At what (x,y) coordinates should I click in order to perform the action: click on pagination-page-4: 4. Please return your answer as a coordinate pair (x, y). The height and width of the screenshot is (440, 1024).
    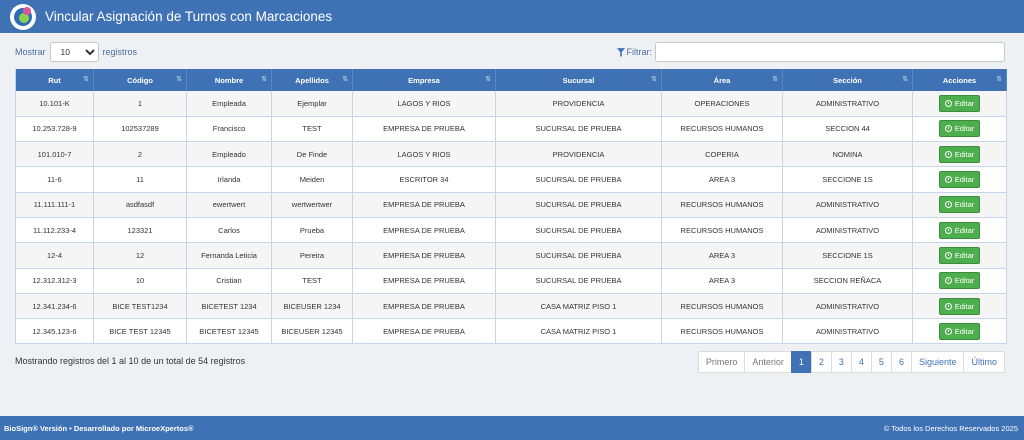
    Looking at the image, I should click on (861, 362).